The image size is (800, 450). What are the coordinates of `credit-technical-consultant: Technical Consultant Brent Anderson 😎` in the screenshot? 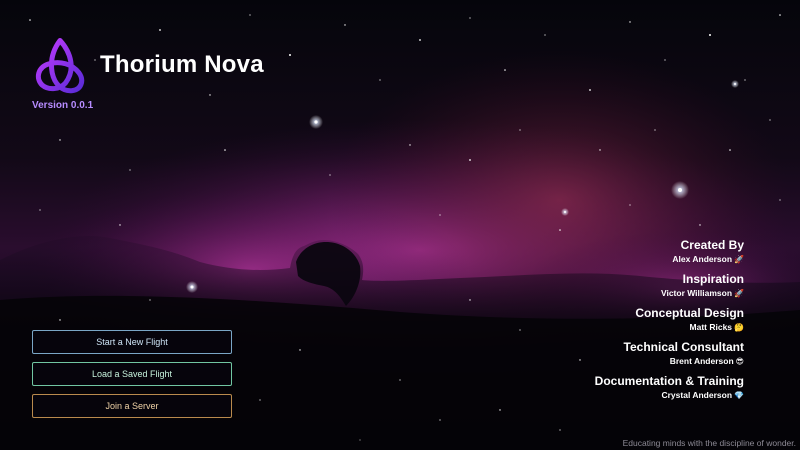 It's located at (634, 354).